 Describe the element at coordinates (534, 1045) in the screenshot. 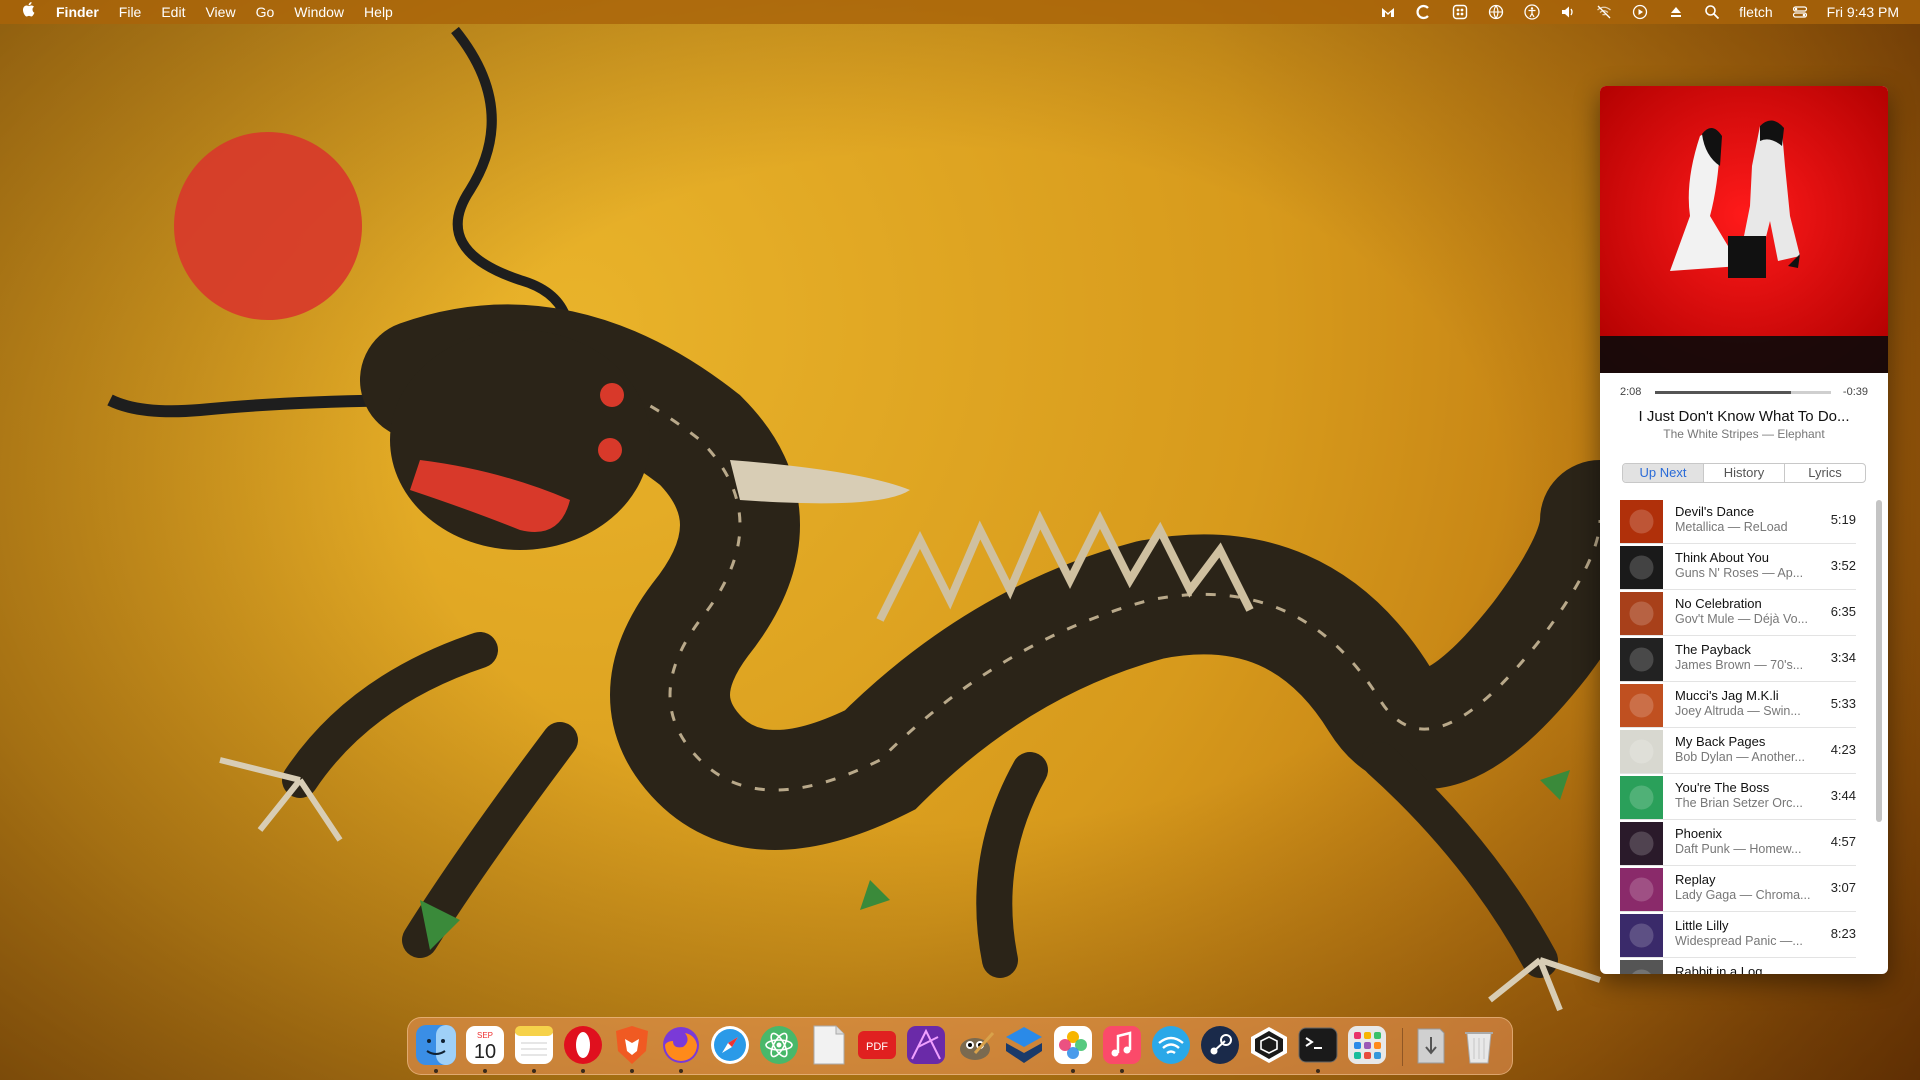

I see `notes-icon` at that location.